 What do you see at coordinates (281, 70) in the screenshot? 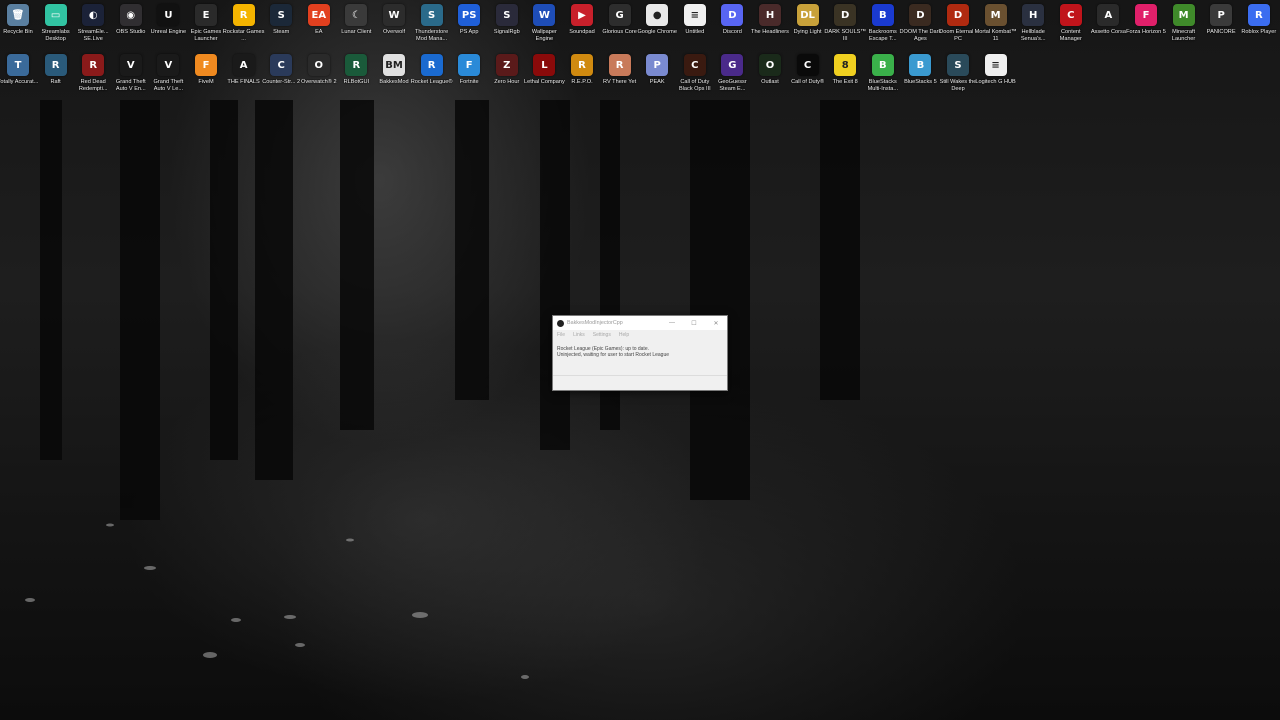
I see `desktop-shortcut: C Counter-Str... 2` at bounding box center [281, 70].